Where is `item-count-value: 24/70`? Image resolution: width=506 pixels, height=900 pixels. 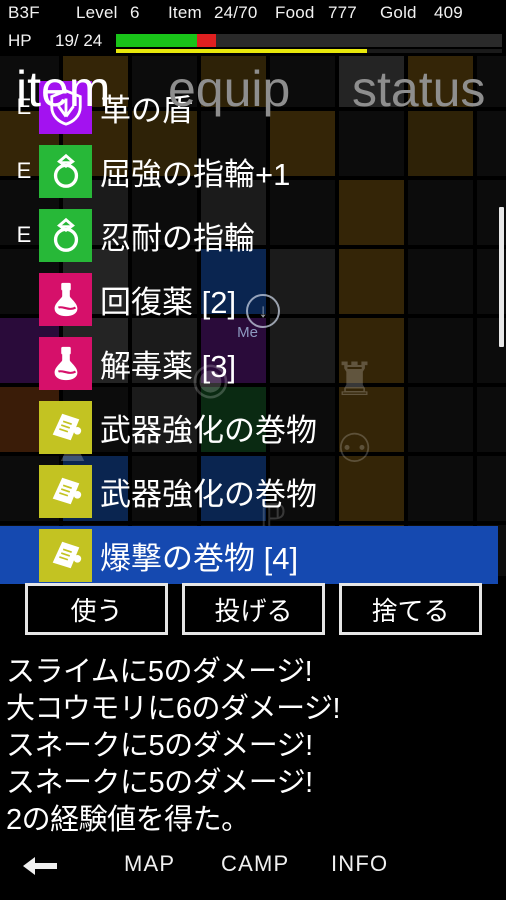
item-count-value: 24/70 is located at coordinates (236, 12).